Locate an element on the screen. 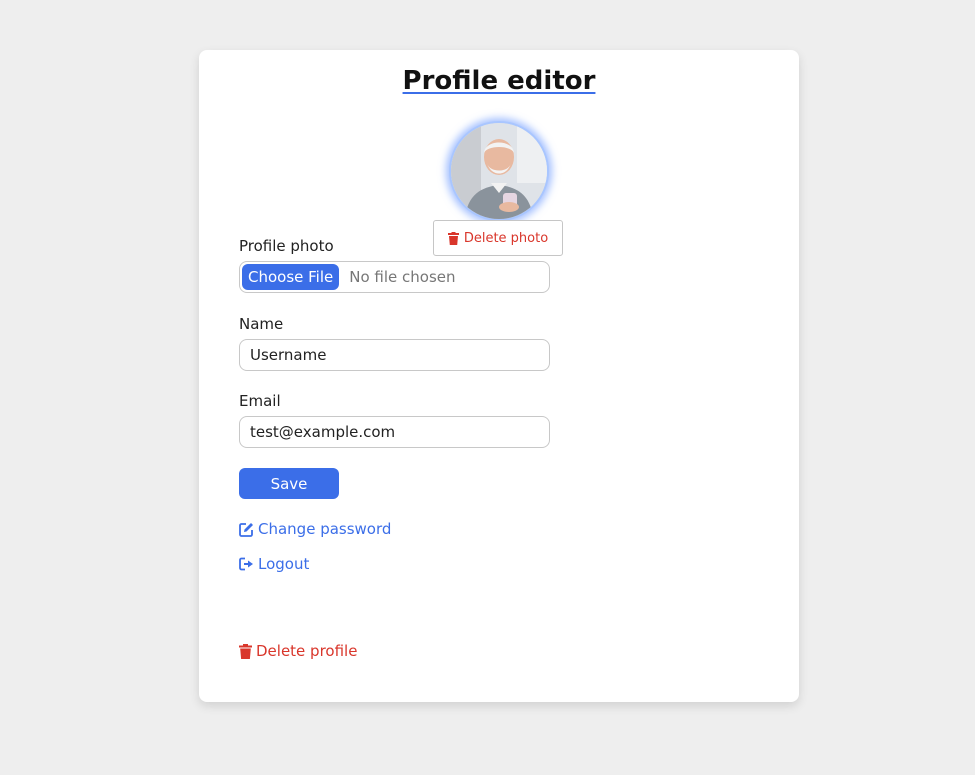 This screenshot has height=775, width=975. no-file-chosen-text: No file chosen is located at coordinates (402, 277).